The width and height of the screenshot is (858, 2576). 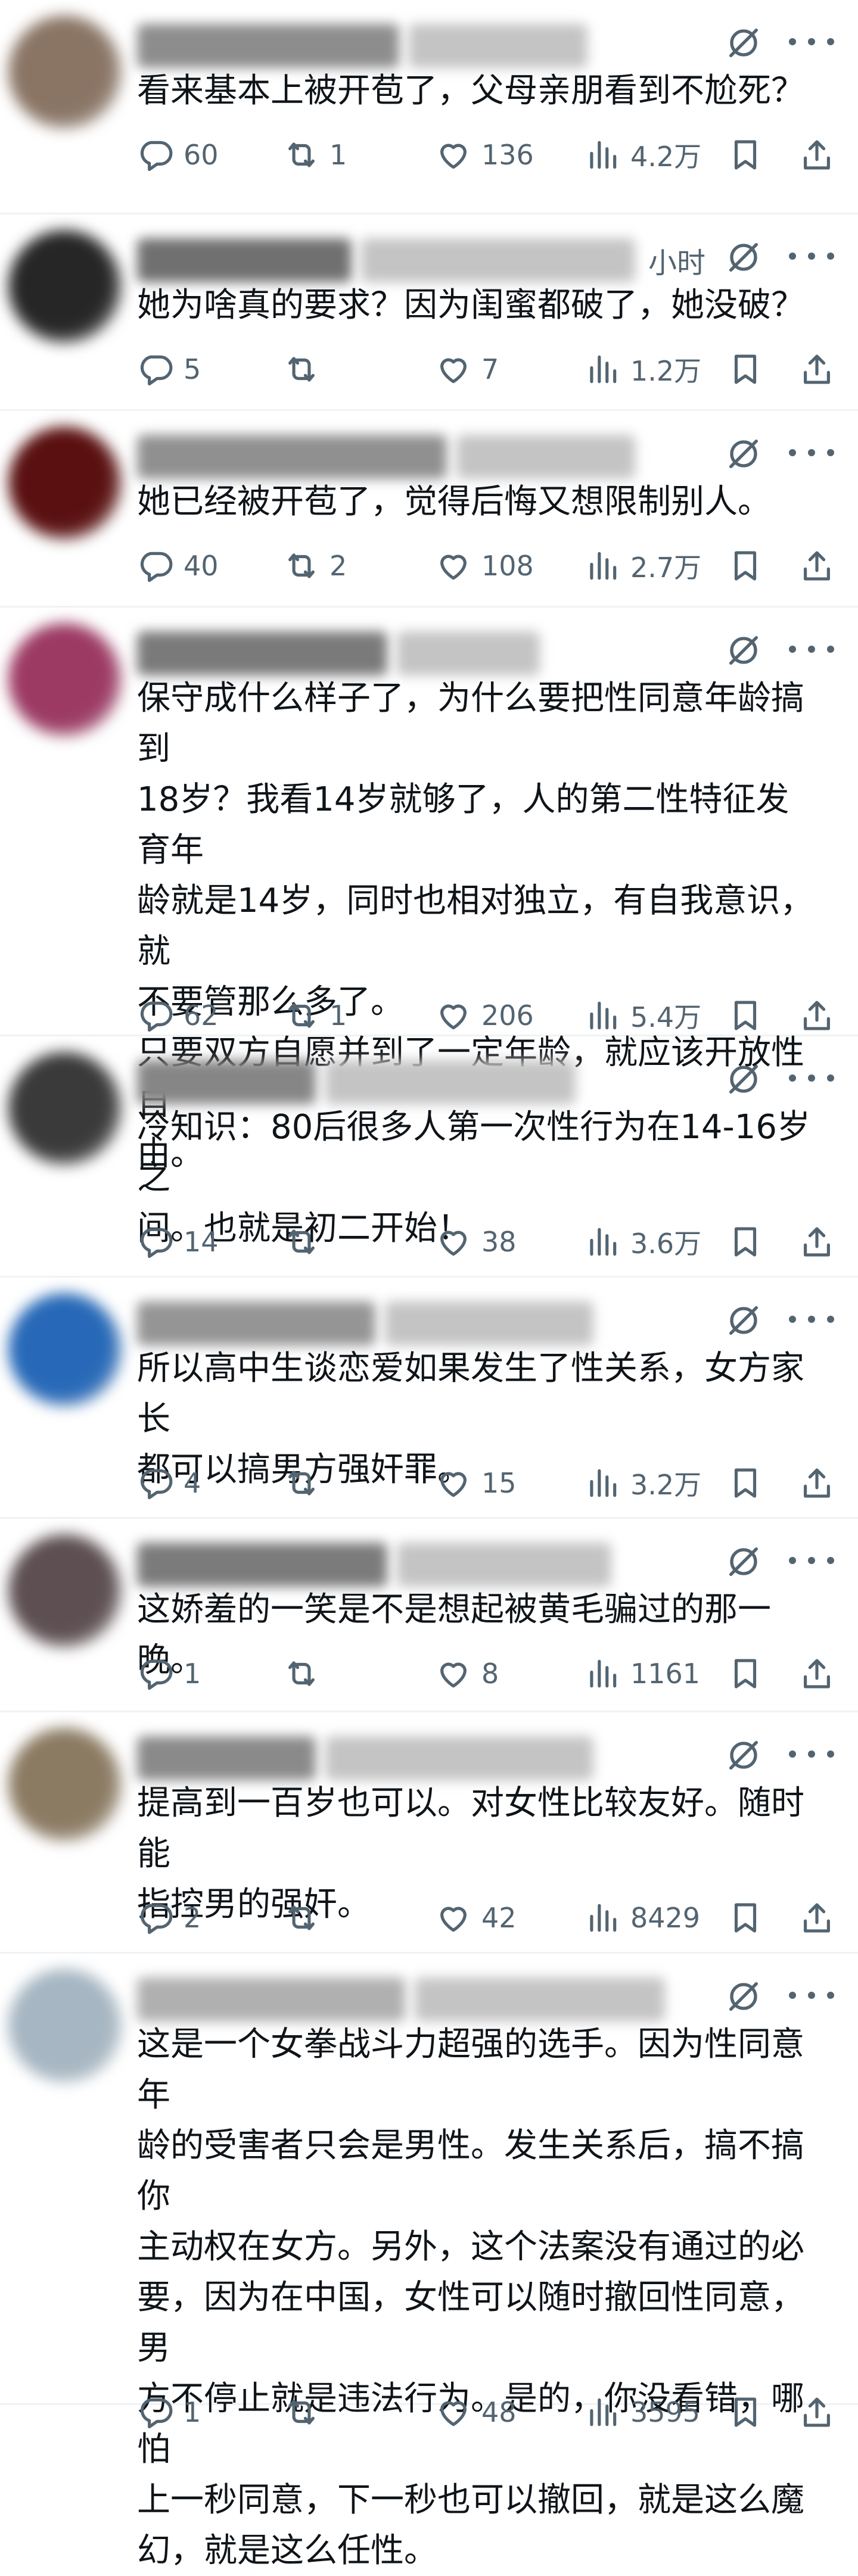 What do you see at coordinates (178, 1241) in the screenshot?
I see `reply-button: 14` at bounding box center [178, 1241].